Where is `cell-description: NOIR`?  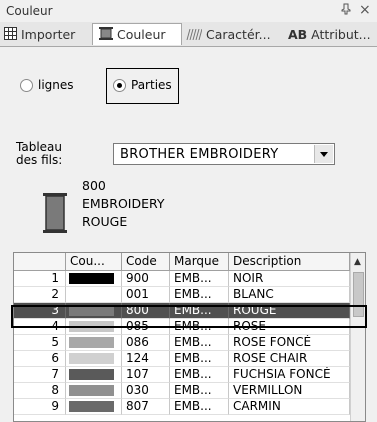
cell-description: NOIR is located at coordinates (289, 279).